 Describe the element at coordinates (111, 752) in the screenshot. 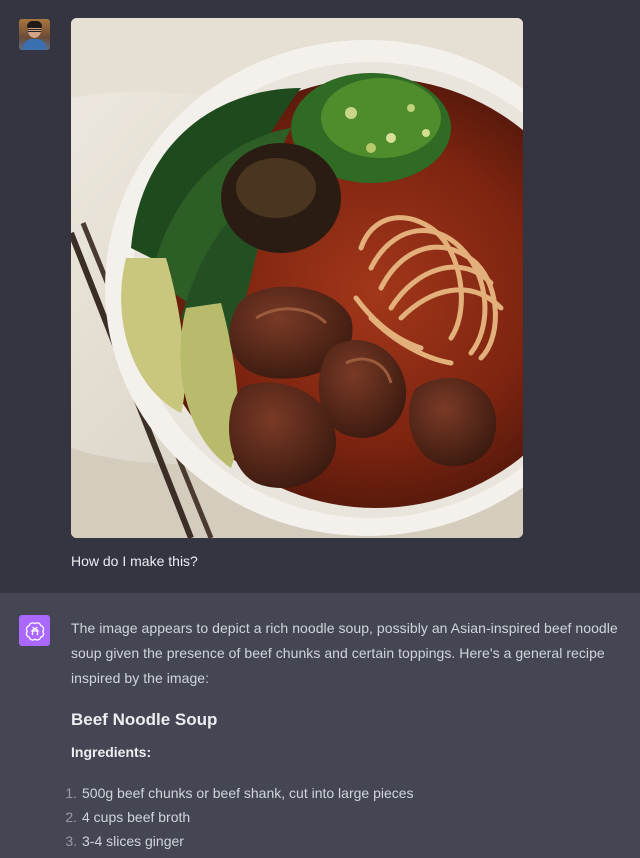

I see `ingredients-heading: Ingredients:` at that location.